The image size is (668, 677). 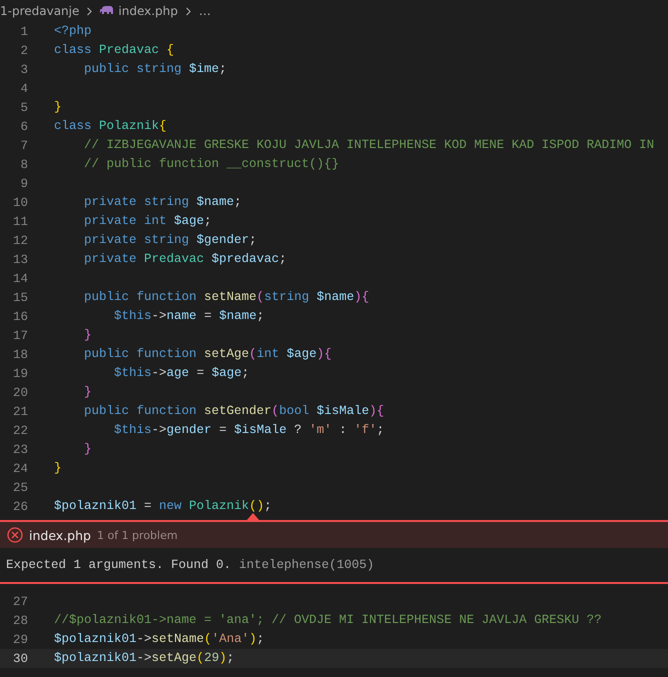 I want to click on line-number: 21, so click(x=20, y=411).